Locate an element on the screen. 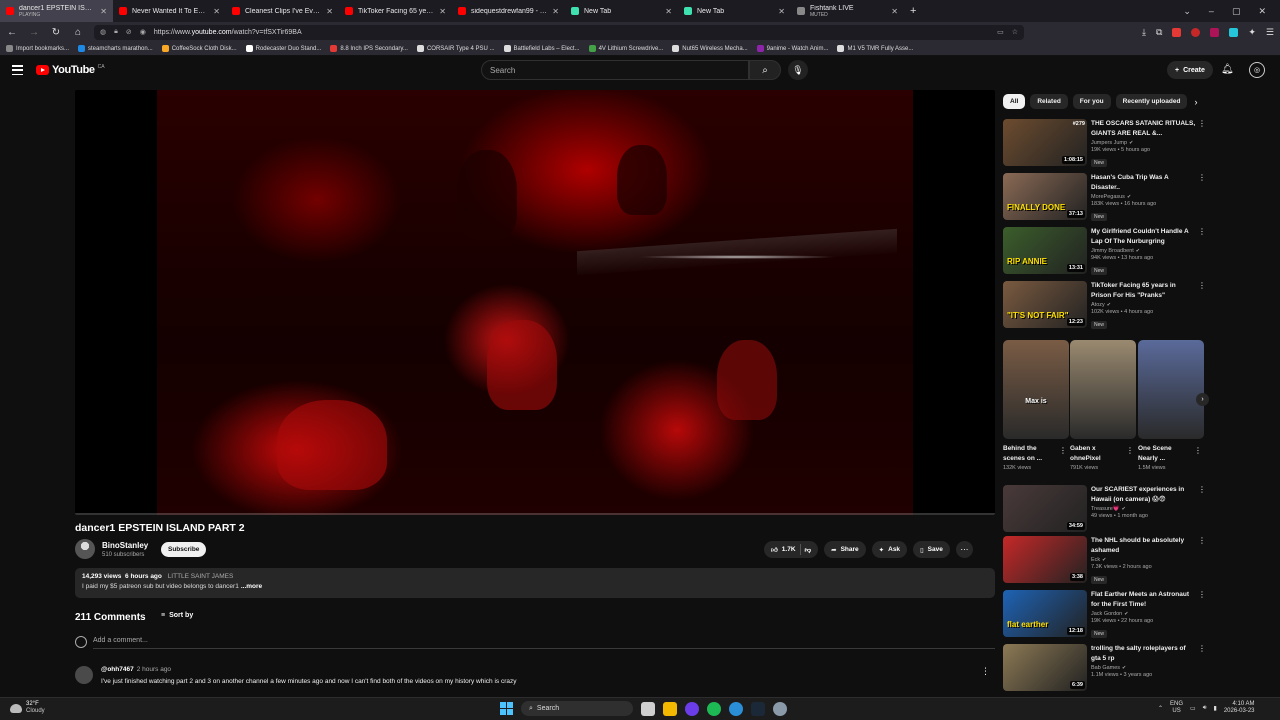 This screenshot has width=1280, height=720. battery-icon: ▮ is located at coordinates (1215, 708).